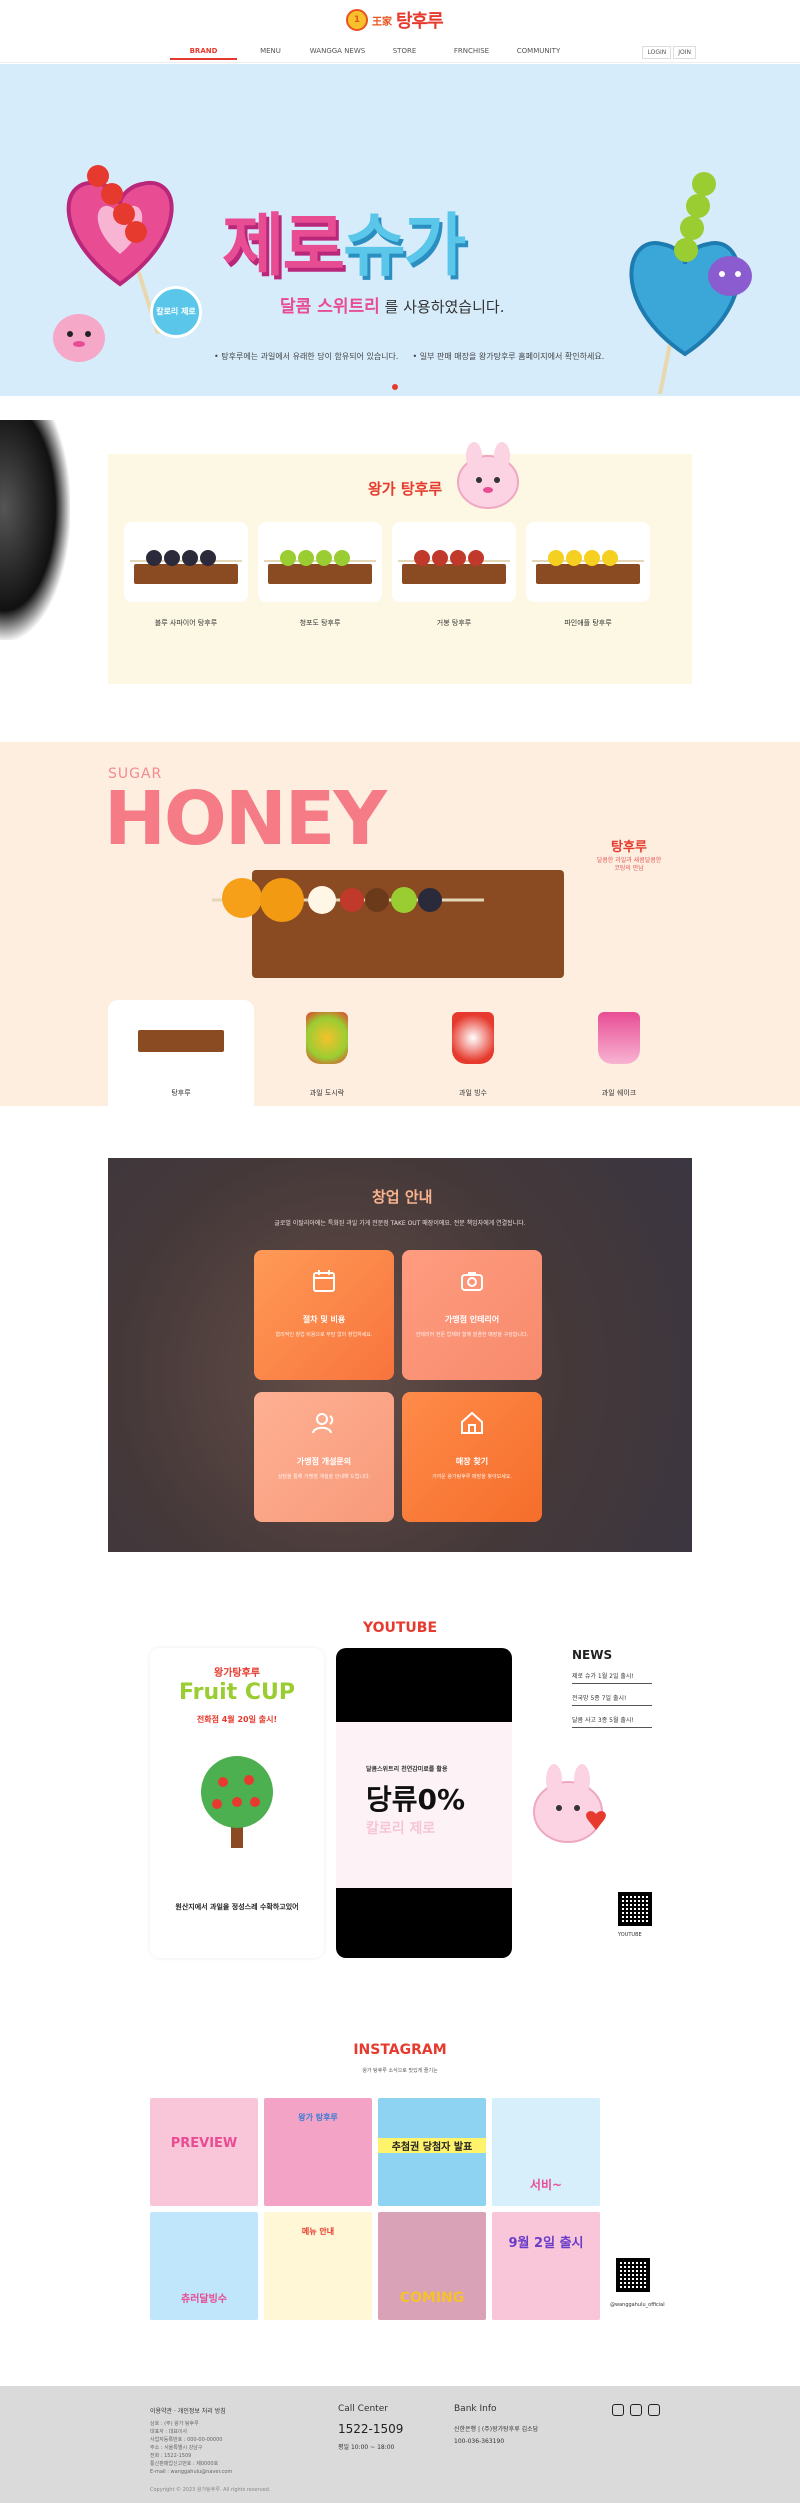 The width and height of the screenshot is (800, 2503). I want to click on card-title: 절차 및 비용, so click(324, 1319).